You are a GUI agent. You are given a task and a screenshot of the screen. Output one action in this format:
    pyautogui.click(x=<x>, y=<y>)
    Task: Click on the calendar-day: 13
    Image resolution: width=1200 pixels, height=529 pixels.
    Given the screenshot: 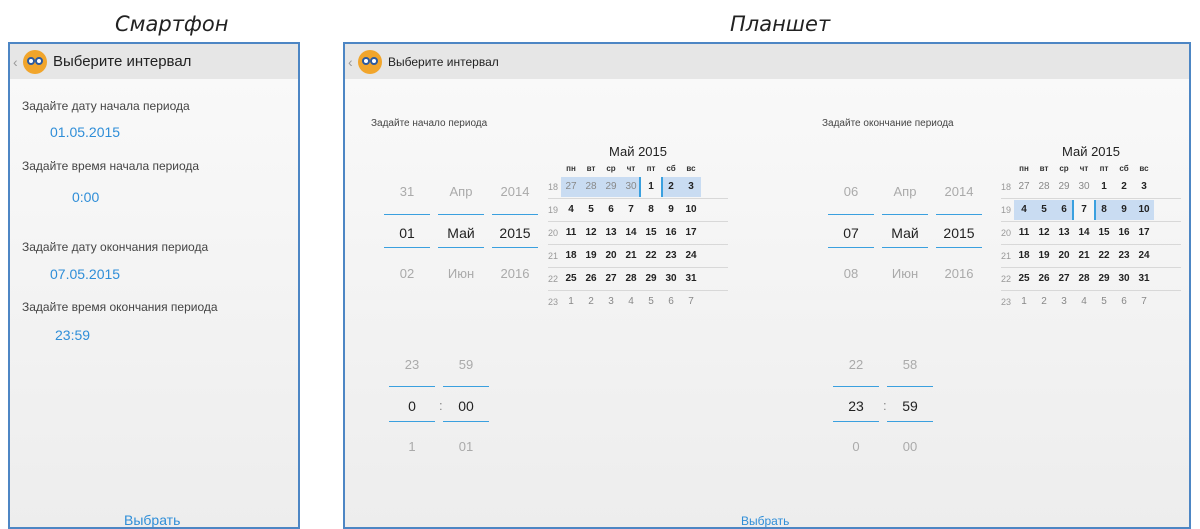 What is the action you would take?
    pyautogui.click(x=611, y=233)
    